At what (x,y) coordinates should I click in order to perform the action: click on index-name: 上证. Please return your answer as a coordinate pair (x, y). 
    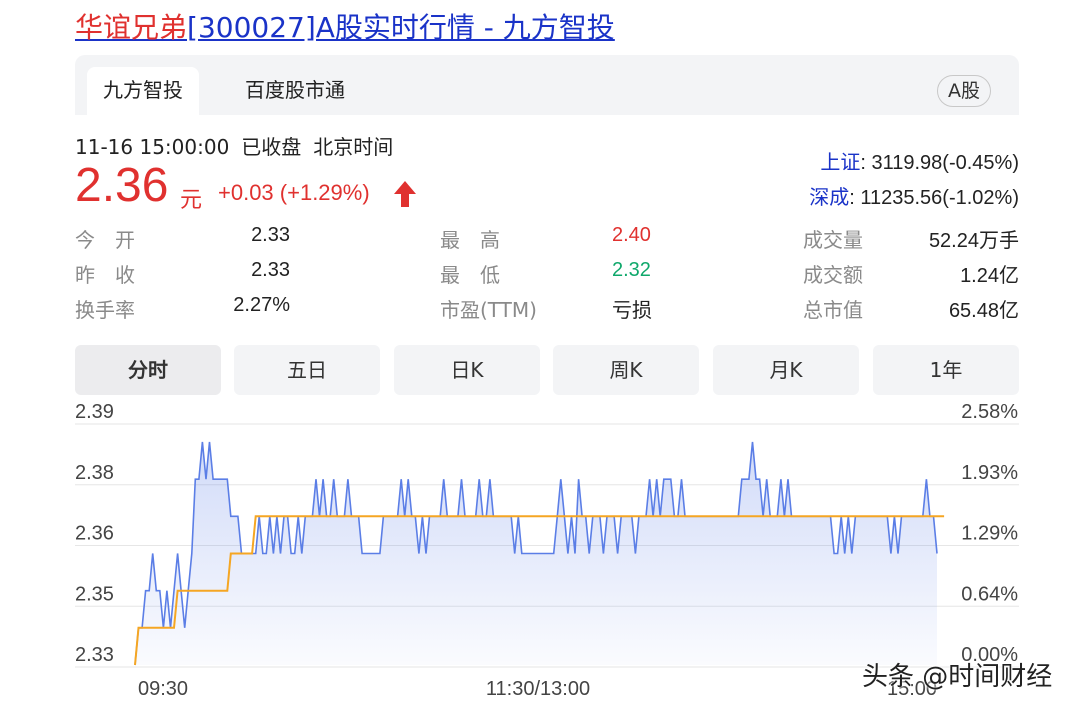
    Looking at the image, I should click on (840, 163).